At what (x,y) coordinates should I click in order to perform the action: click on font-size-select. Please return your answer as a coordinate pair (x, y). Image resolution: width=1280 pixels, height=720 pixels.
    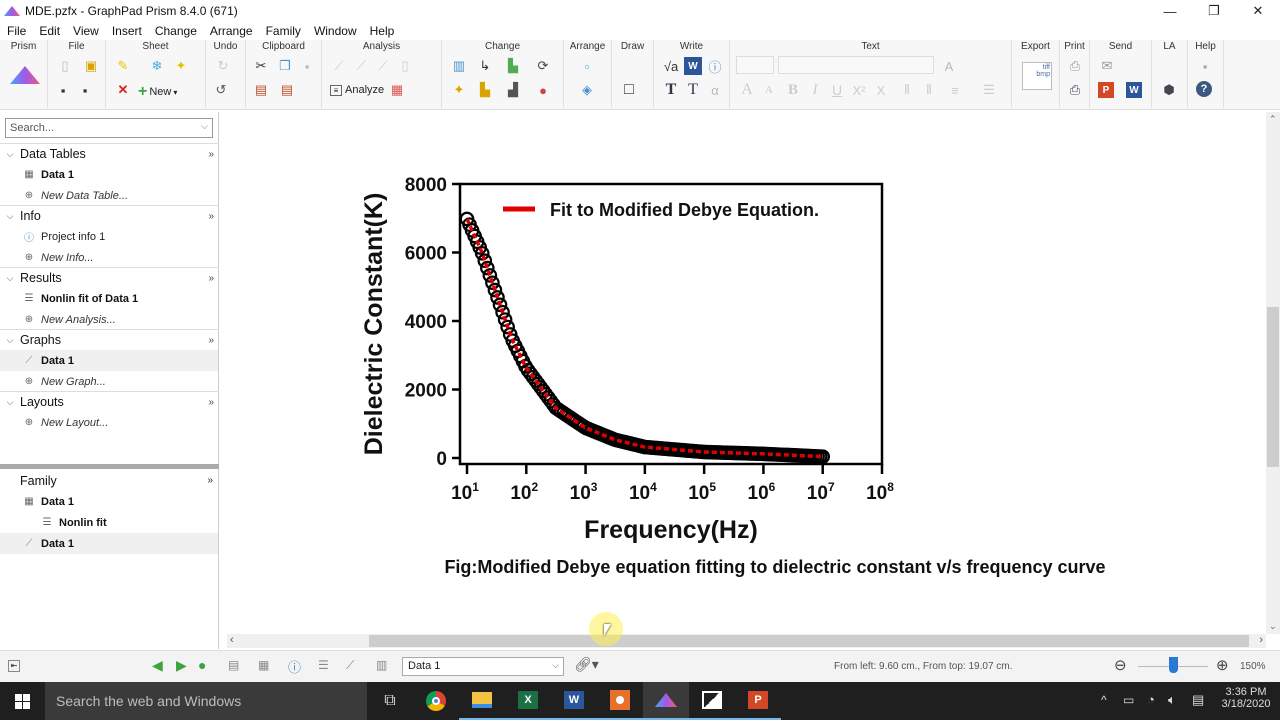
    Looking at the image, I should click on (755, 65).